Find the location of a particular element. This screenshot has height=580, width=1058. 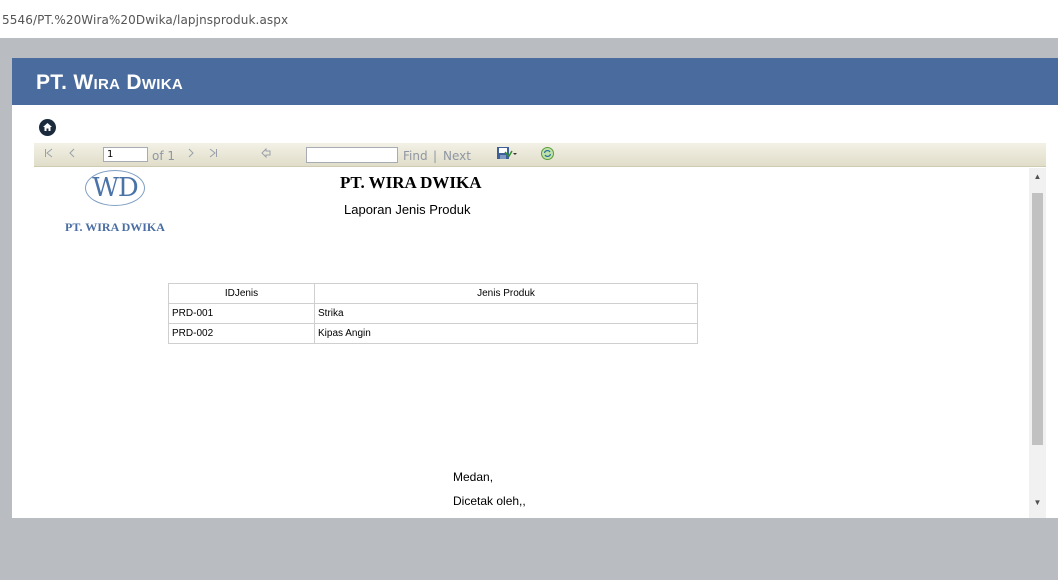

first-page-icon is located at coordinates (49, 154).